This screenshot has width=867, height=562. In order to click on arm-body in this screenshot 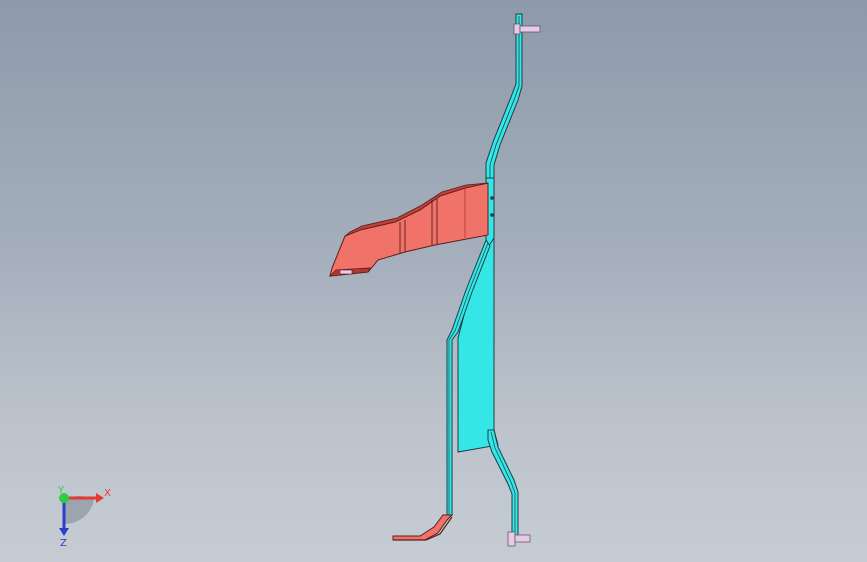, I will do `click(409, 229)`.